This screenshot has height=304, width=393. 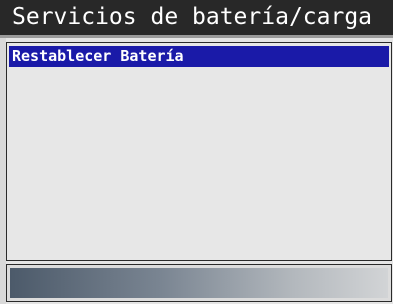 What do you see at coordinates (192, 17) in the screenshot?
I see `screen-title: Servicios de batería/carga` at bounding box center [192, 17].